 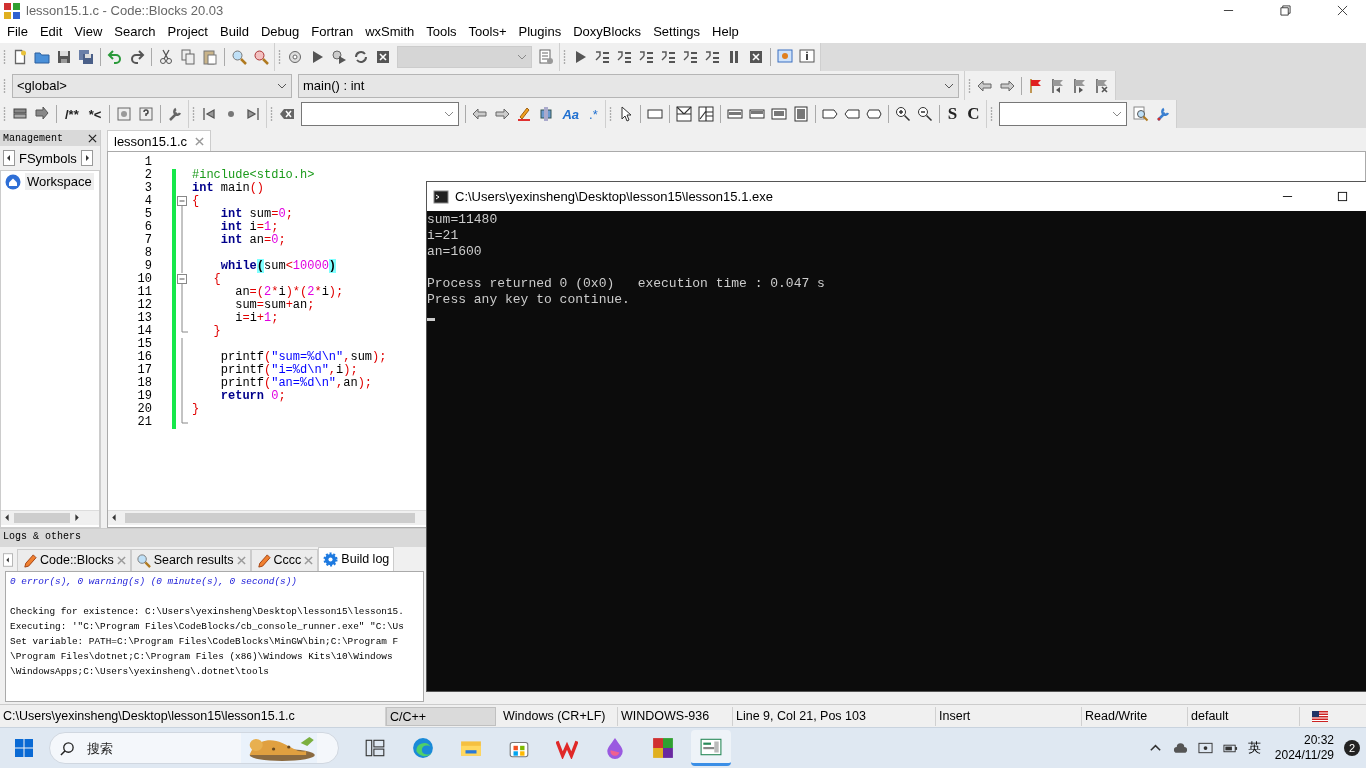 What do you see at coordinates (190, 559) in the screenshot?
I see `log-tab: Search results` at bounding box center [190, 559].